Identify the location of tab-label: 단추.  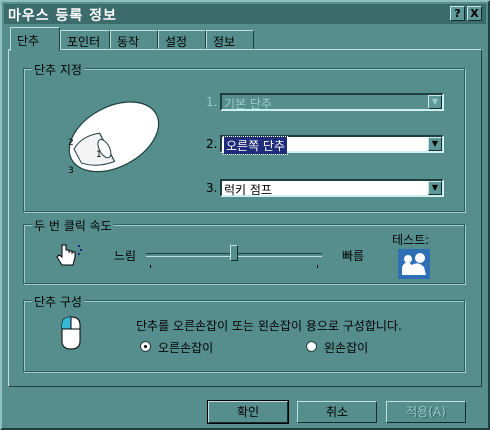
(28, 41).